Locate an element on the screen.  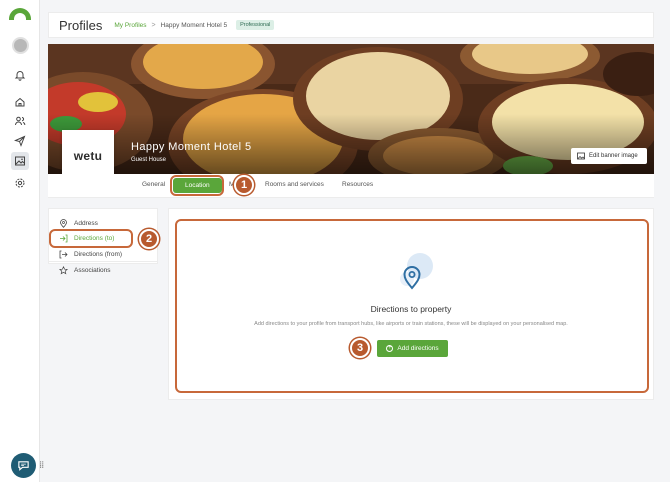
send-icon is located at coordinates (20, 141).